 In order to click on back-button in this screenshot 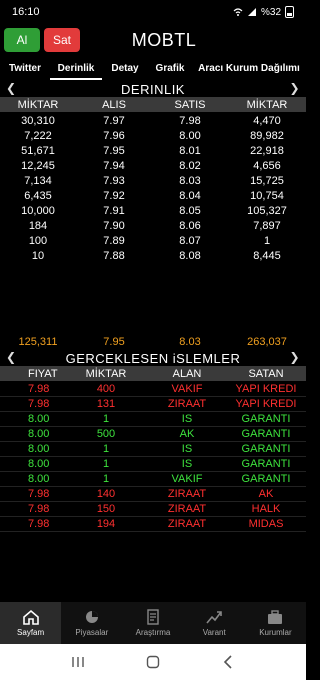, I will do `click(228, 662)`.